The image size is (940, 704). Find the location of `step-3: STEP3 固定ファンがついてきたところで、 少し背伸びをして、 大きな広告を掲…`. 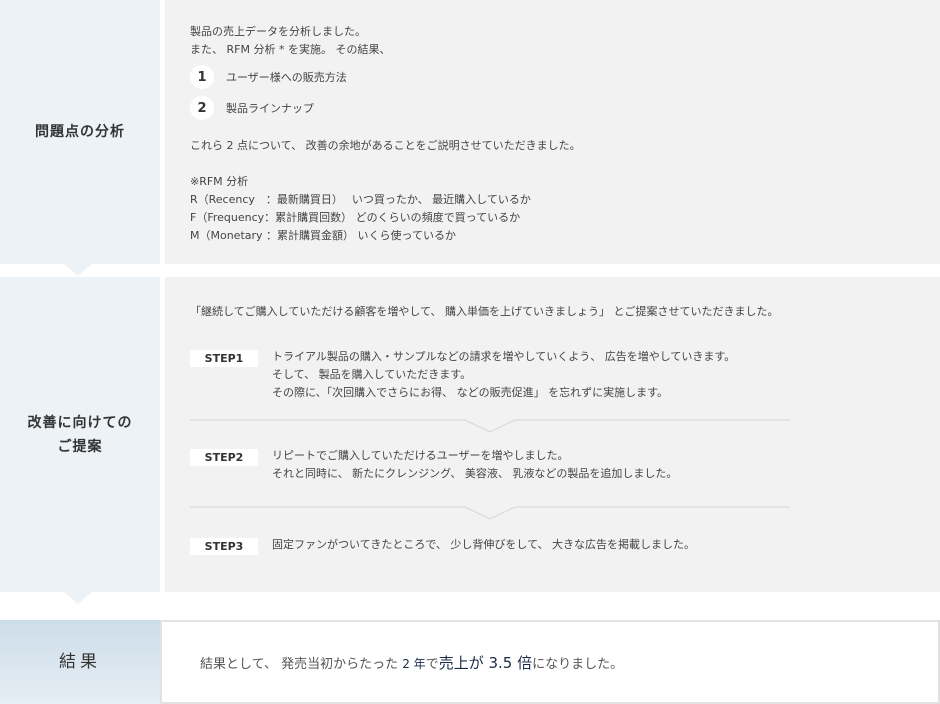

step-3: STEP3 固定ファンがついてきたところで、 少し背伸びをして、 大きな広告を掲… is located at coordinates (490, 546).